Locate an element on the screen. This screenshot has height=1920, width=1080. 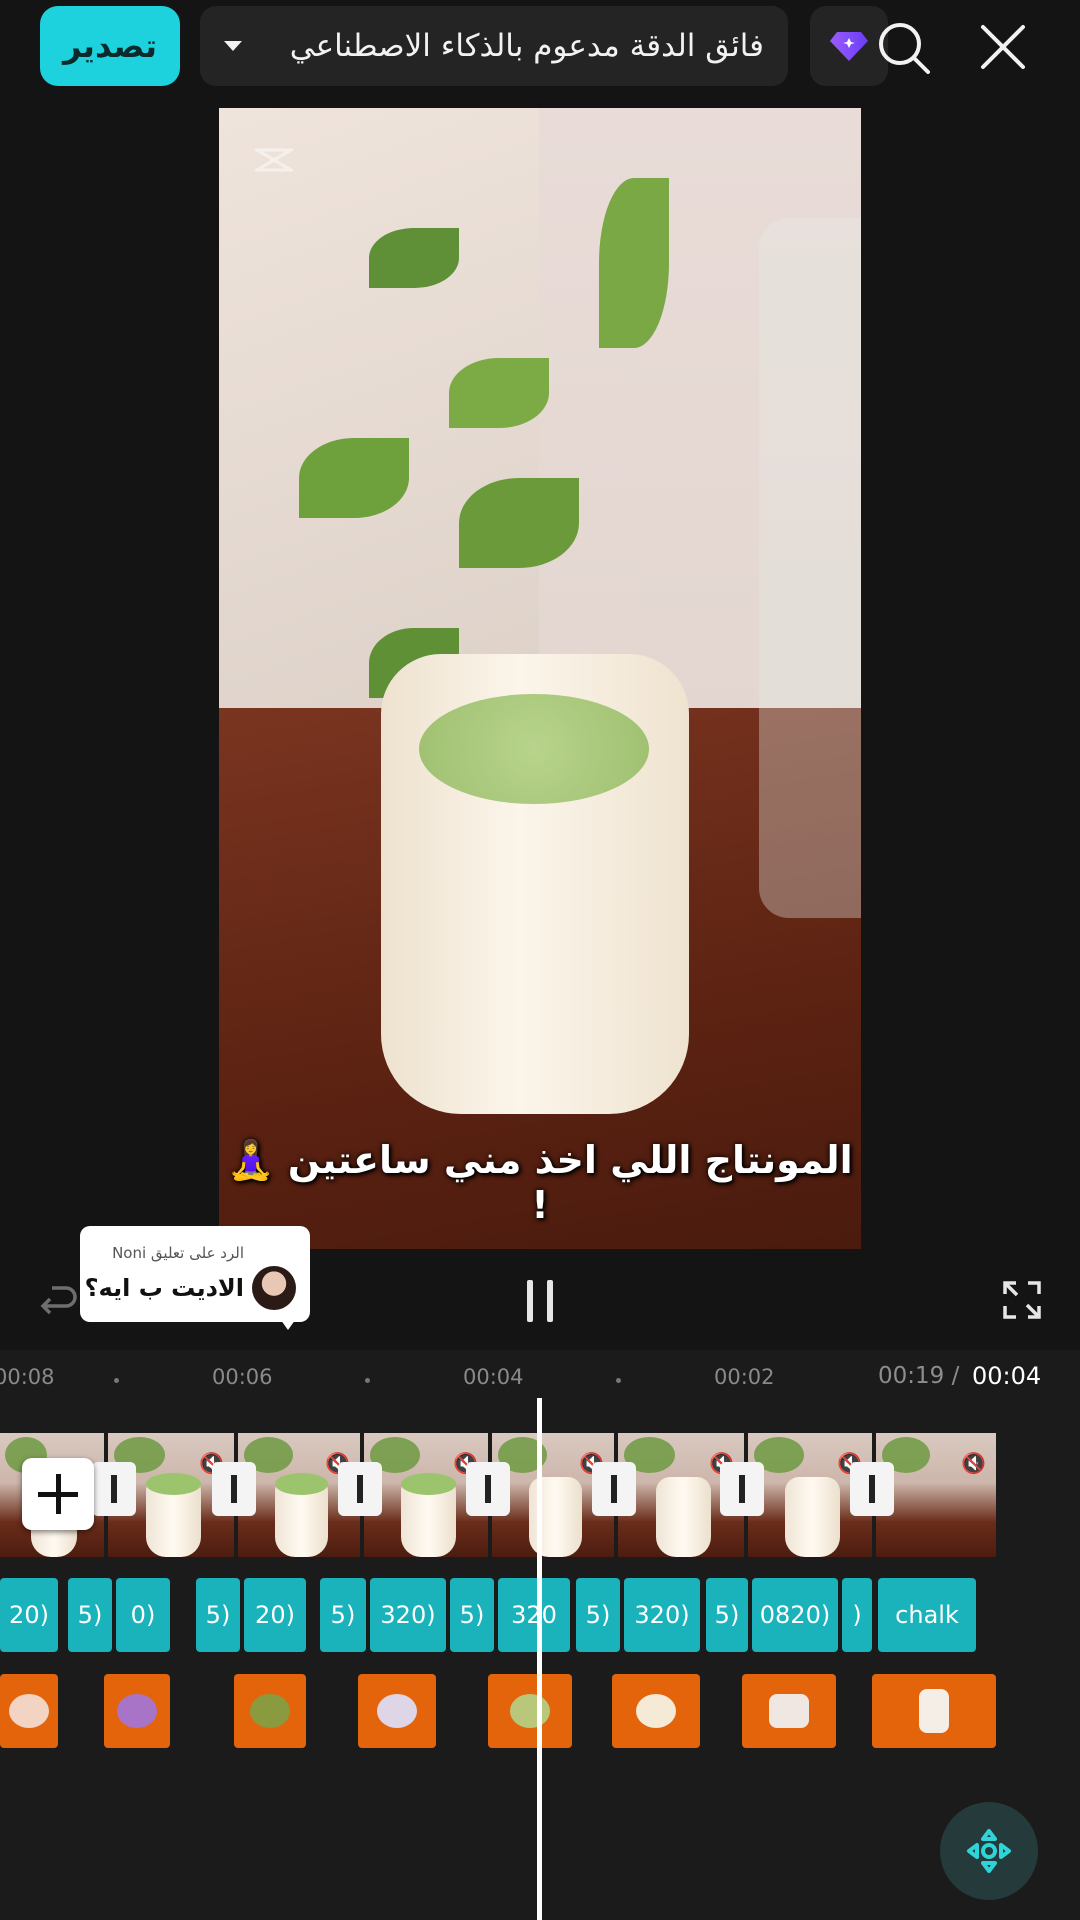
text-clip: chalk is located at coordinates (927, 1615).